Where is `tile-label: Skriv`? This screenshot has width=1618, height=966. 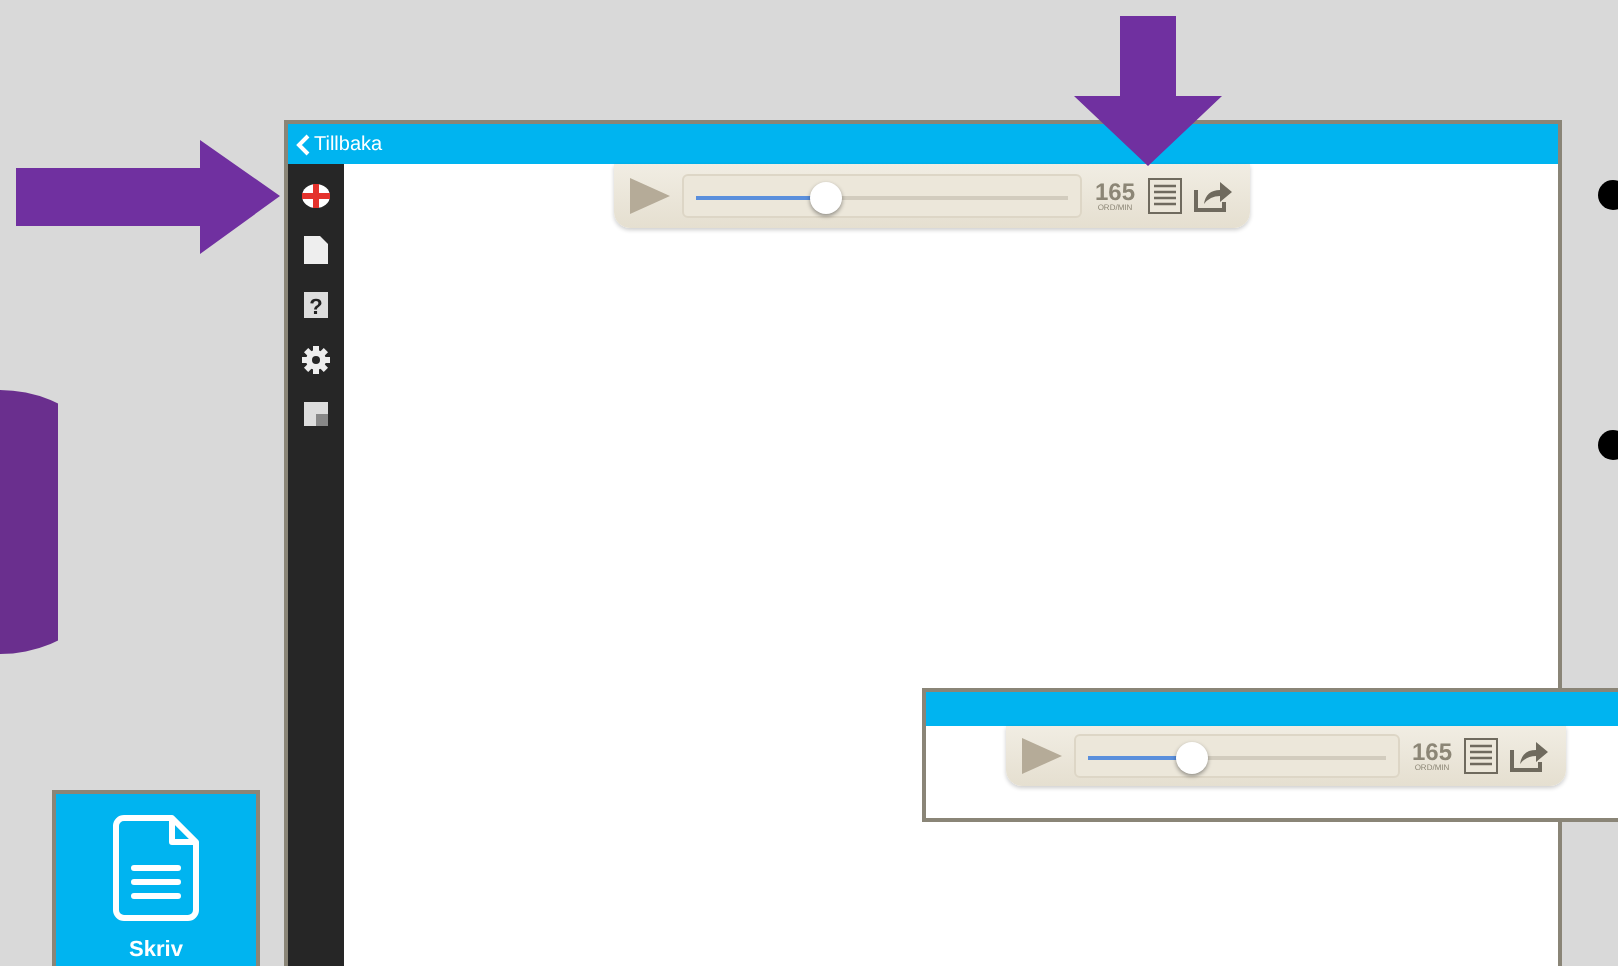
tile-label: Skriv is located at coordinates (156, 951).